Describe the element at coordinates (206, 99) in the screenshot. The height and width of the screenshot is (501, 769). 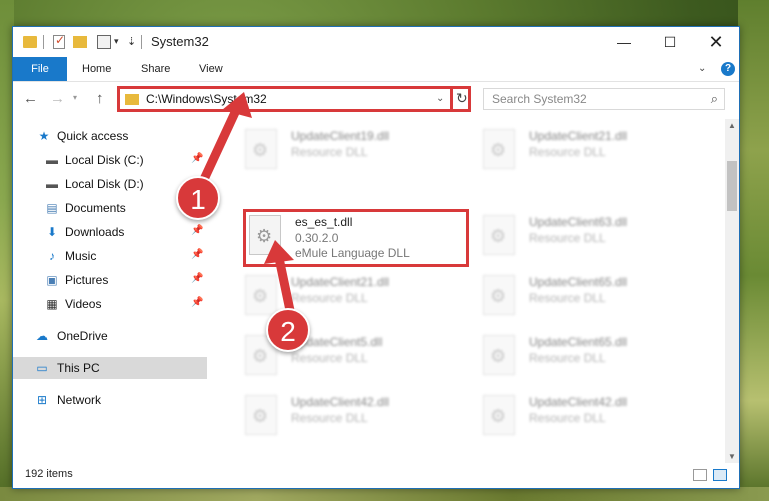
I see `address-path: C:\Windows\System32` at that location.